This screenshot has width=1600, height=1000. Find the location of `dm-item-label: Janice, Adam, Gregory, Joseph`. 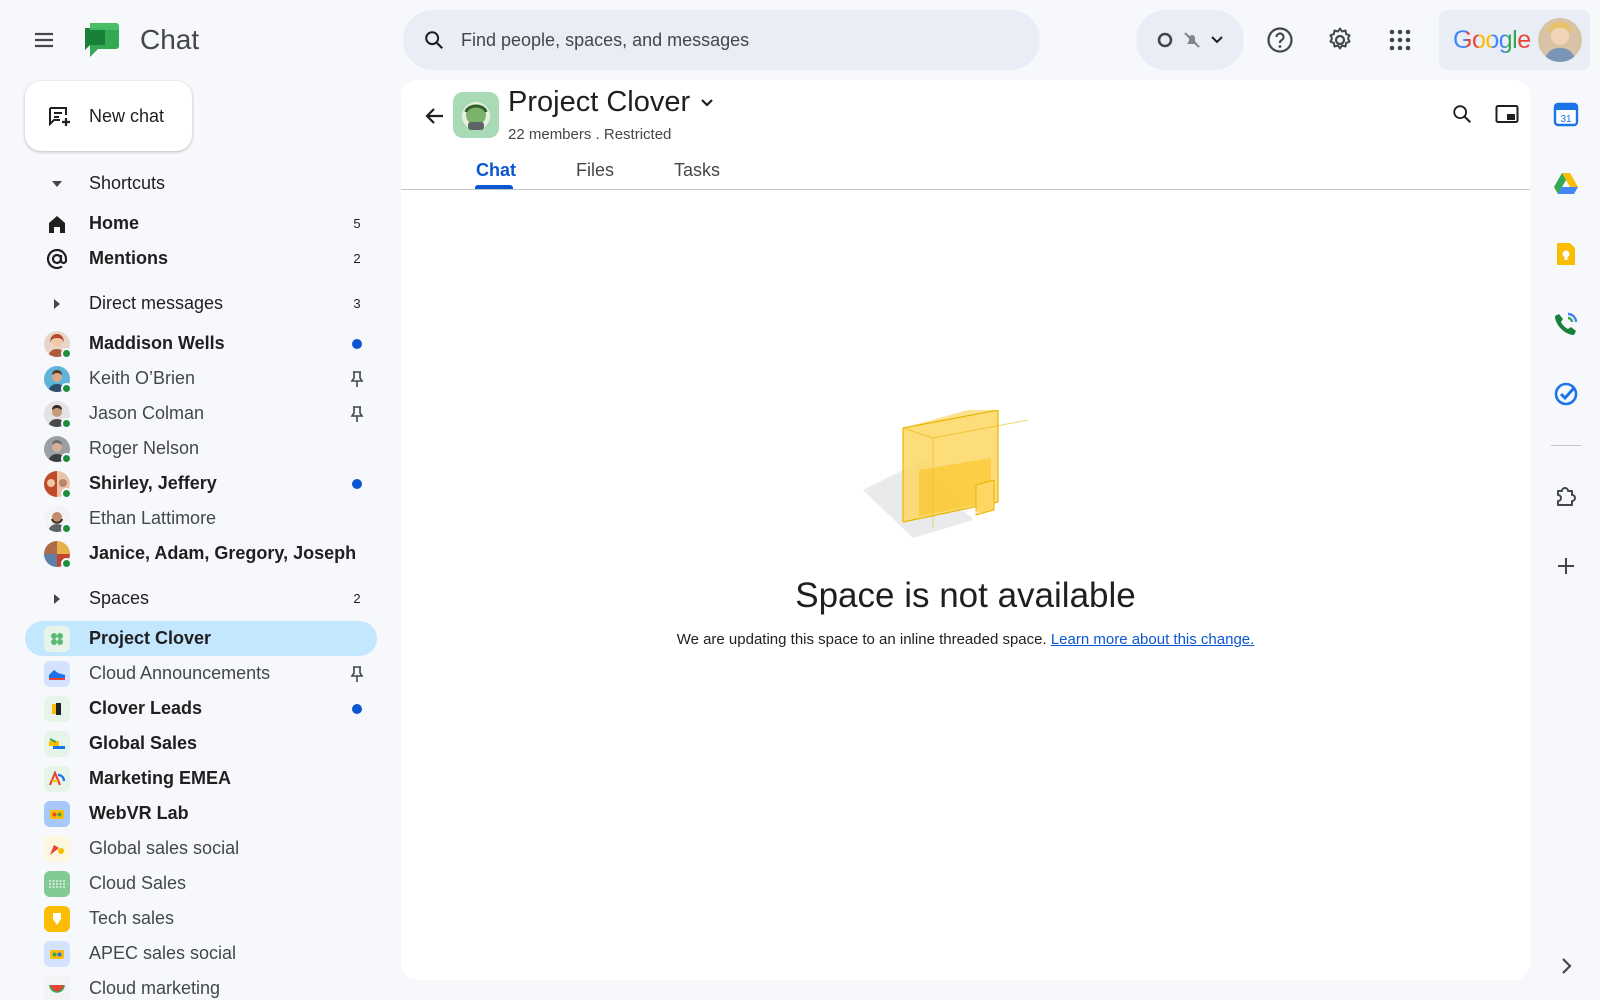

dm-item-label: Janice, Adam, Gregory, Joseph is located at coordinates (223, 553).